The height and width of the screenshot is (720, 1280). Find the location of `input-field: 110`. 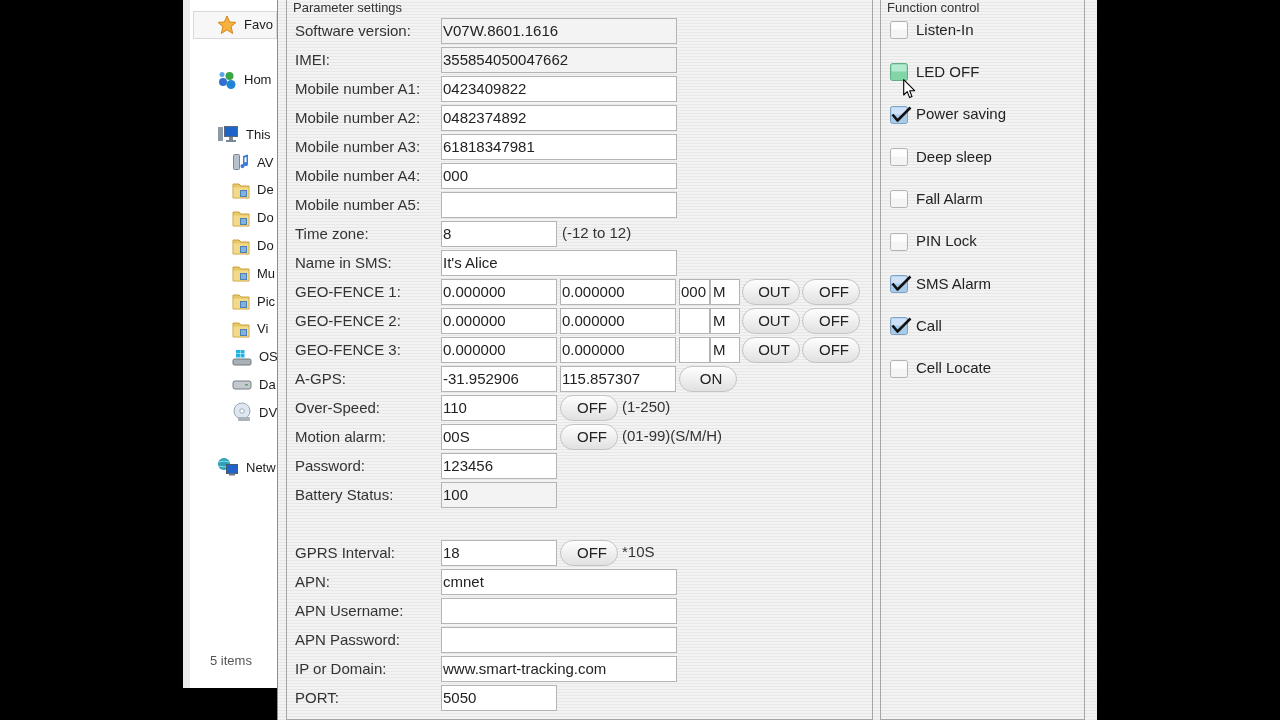

input-field: 110 is located at coordinates (499, 407).